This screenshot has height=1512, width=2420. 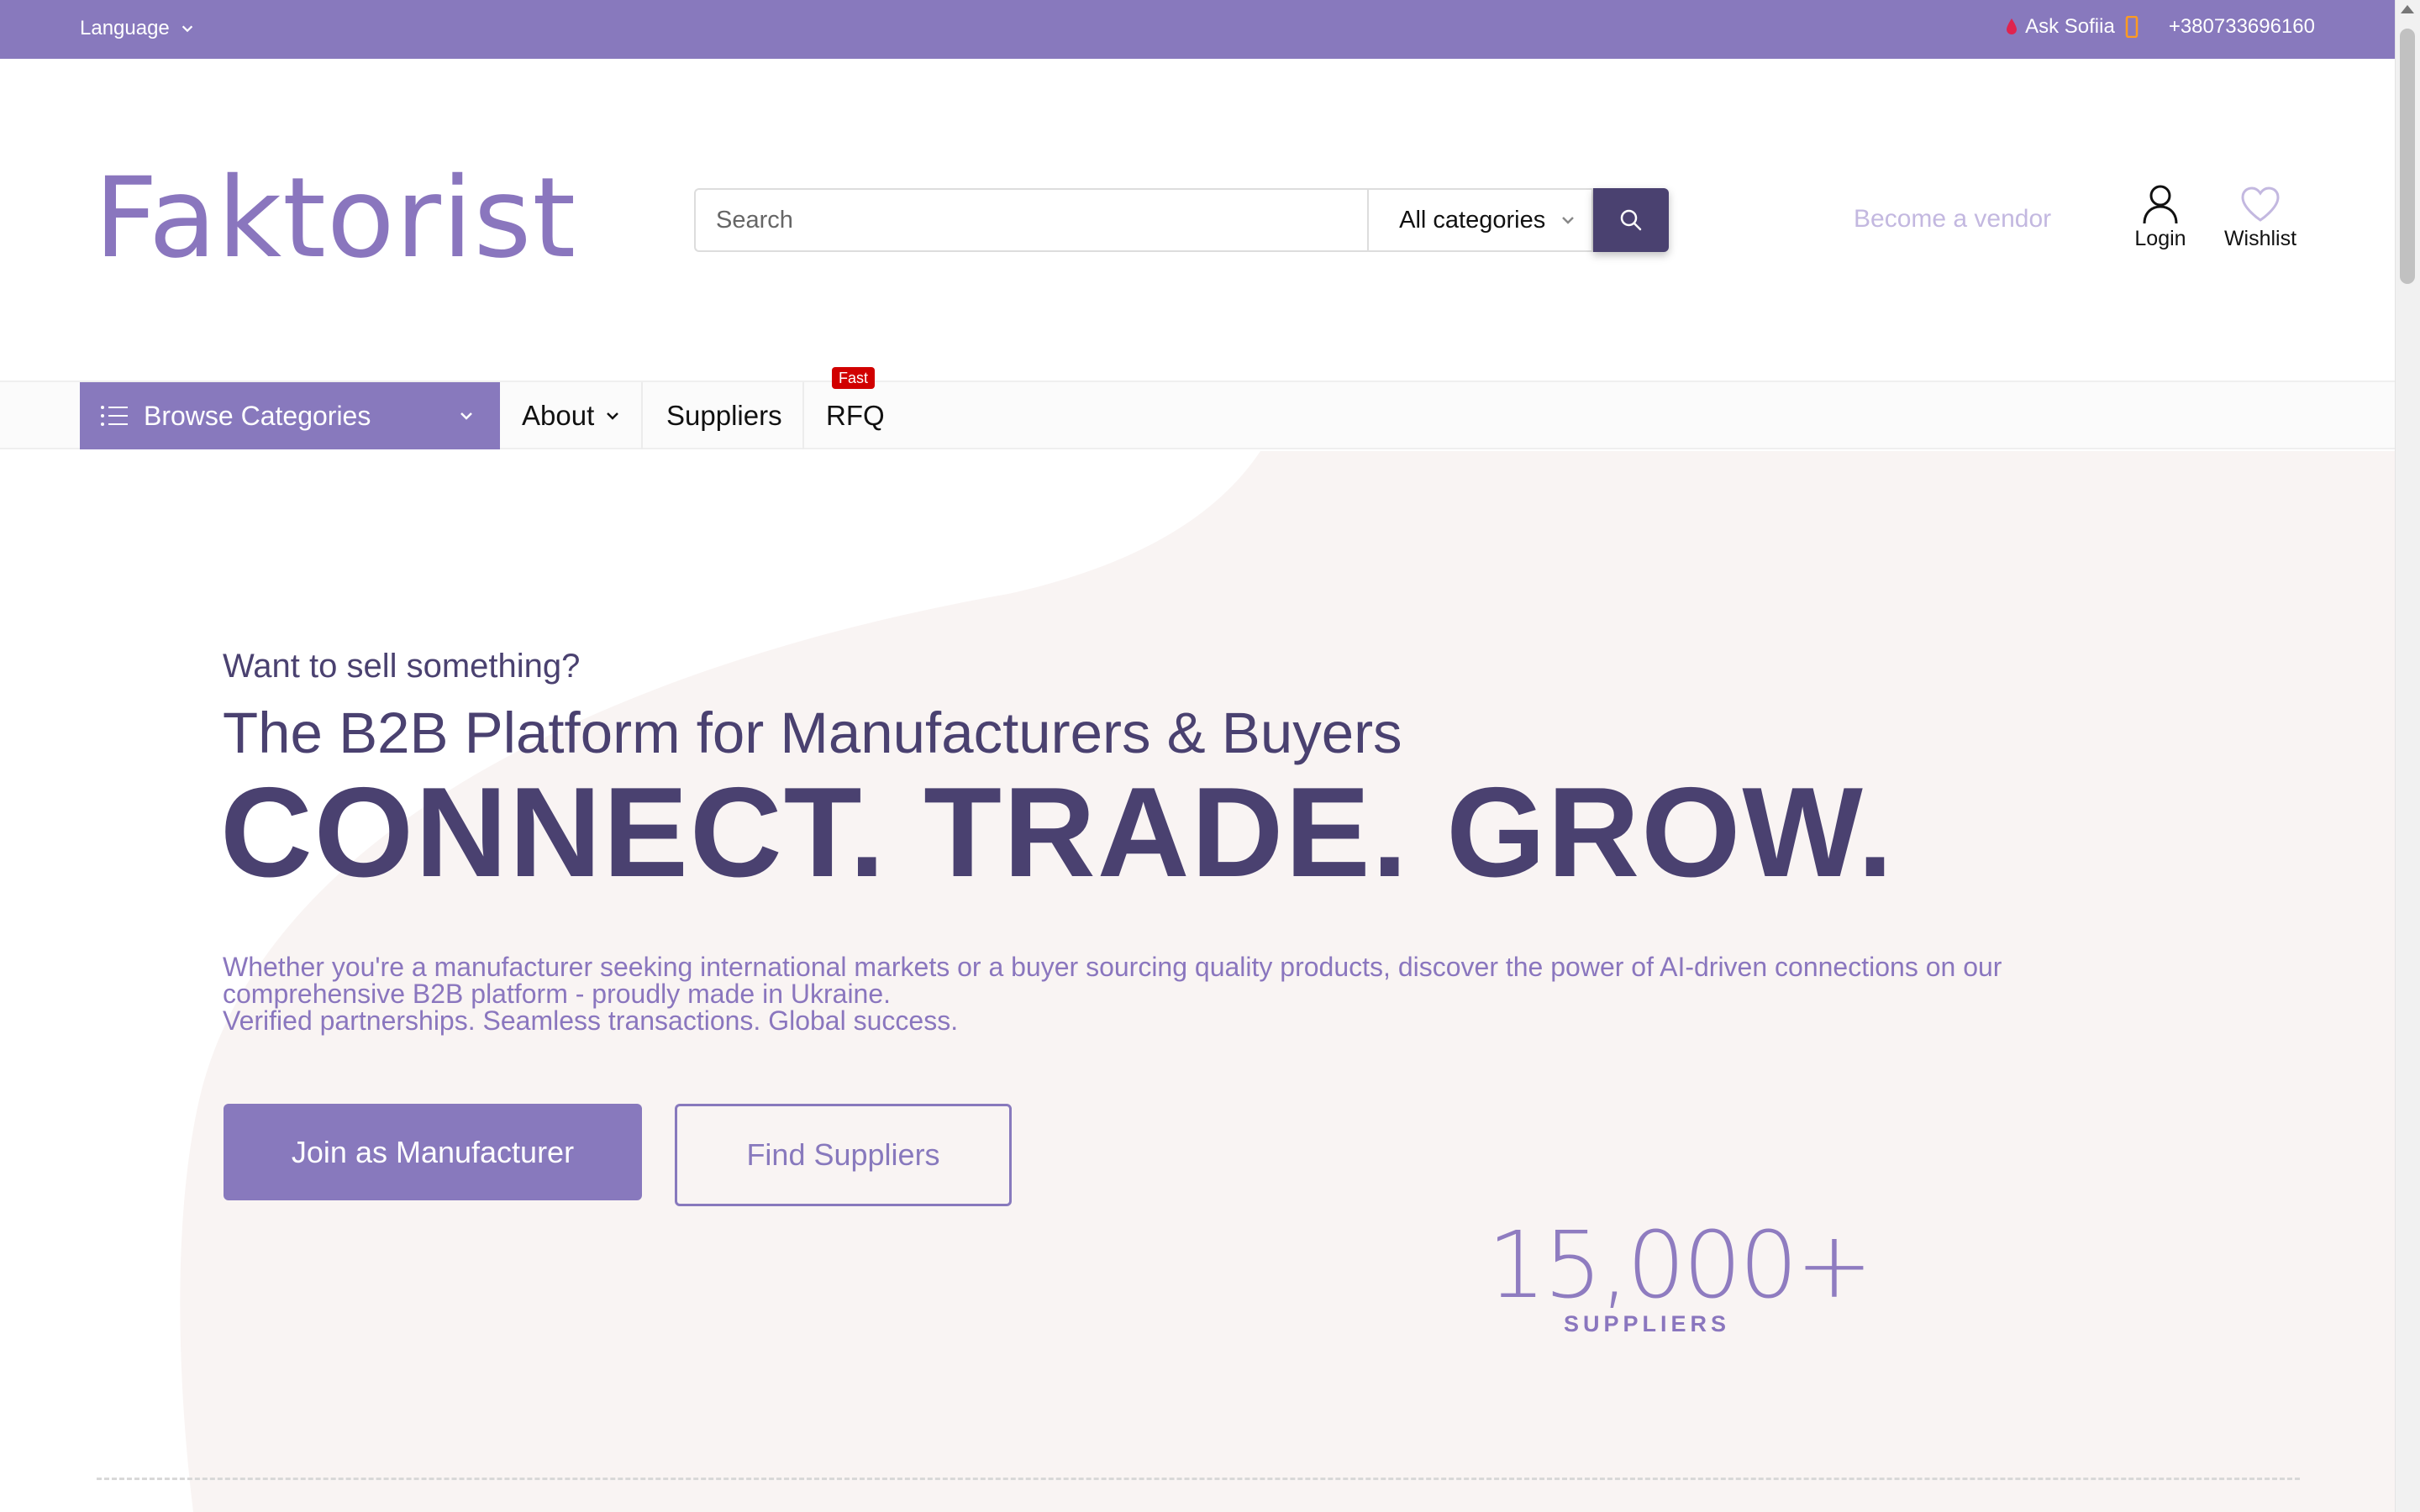 I want to click on category-select-value: All categories, so click(x=1472, y=220).